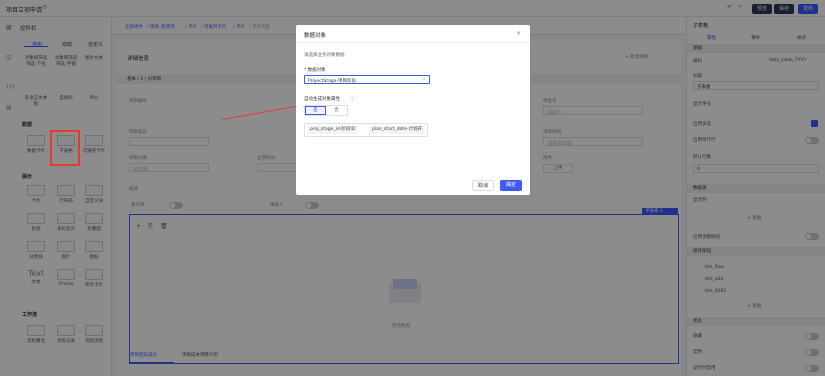 The image size is (825, 376). I want to click on info-icon: ⓘ, so click(353, 99).